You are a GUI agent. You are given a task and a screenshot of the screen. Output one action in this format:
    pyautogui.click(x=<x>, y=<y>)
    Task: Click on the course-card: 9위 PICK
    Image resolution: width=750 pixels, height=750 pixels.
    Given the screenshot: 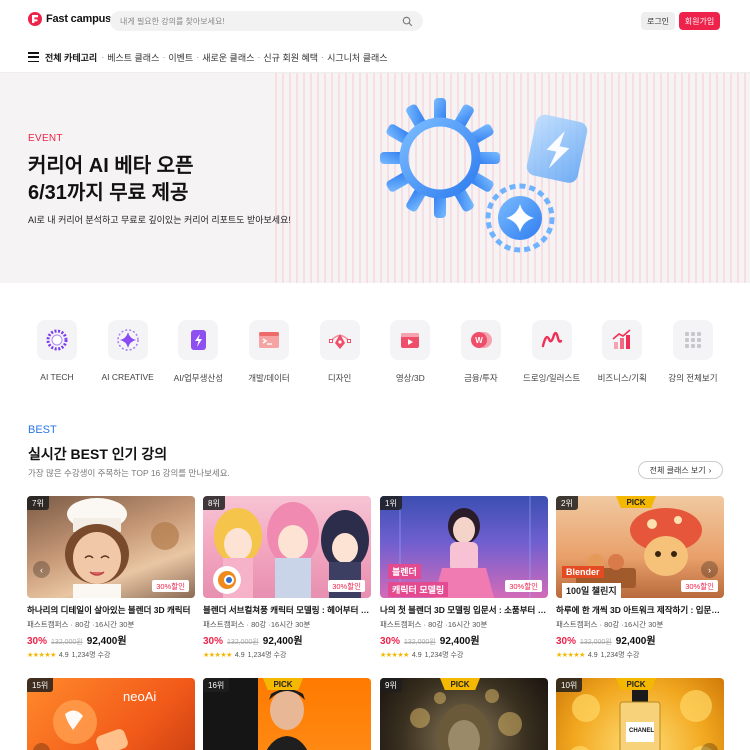 What is the action you would take?
    pyautogui.click(x=464, y=714)
    